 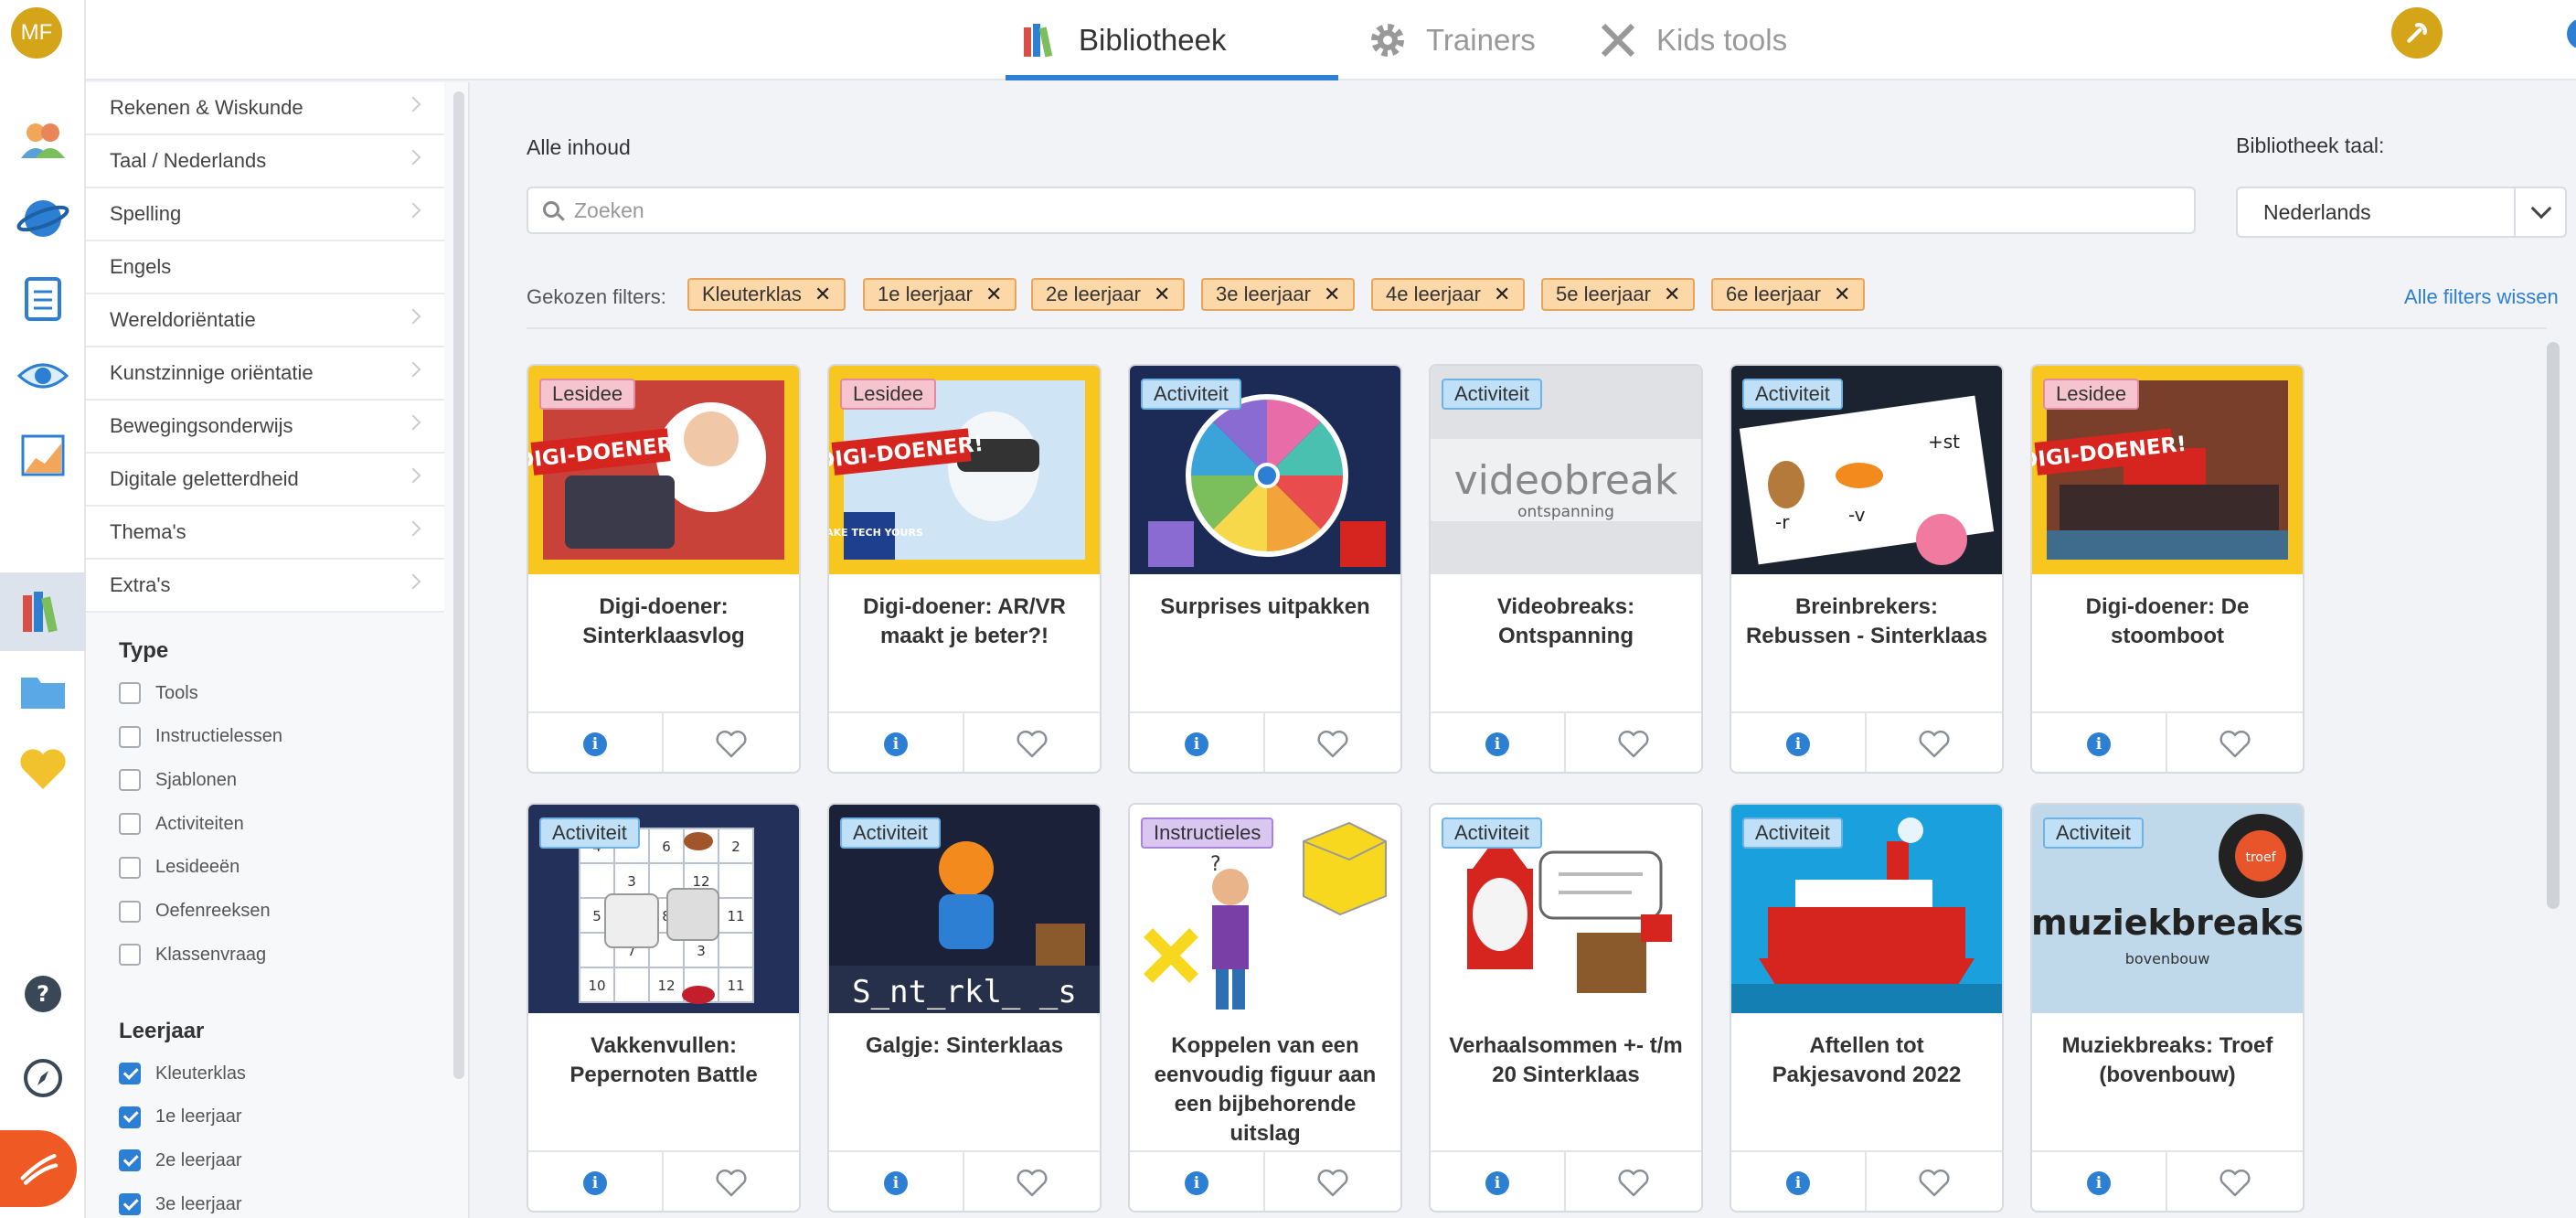 What do you see at coordinates (36, 33) in the screenshot?
I see `avatar: MF` at bounding box center [36, 33].